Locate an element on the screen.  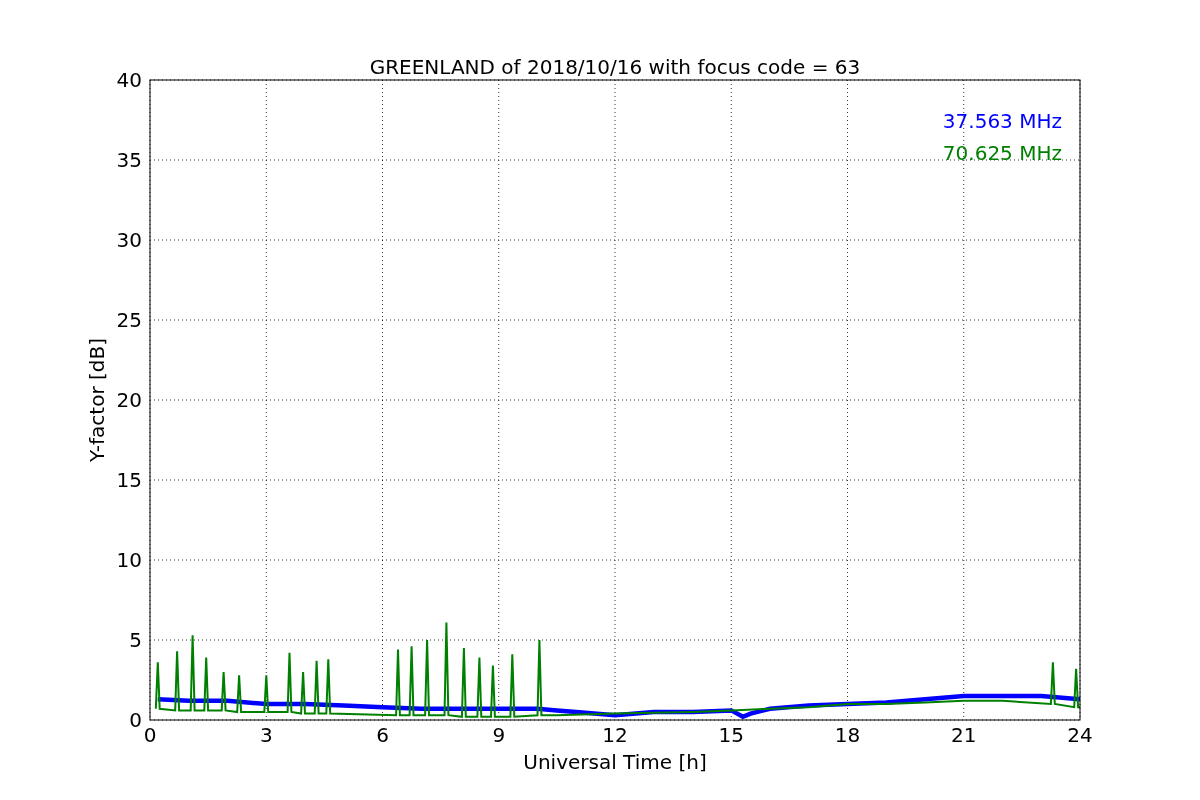
tick-label: 40 is located at coordinates (129, 80).